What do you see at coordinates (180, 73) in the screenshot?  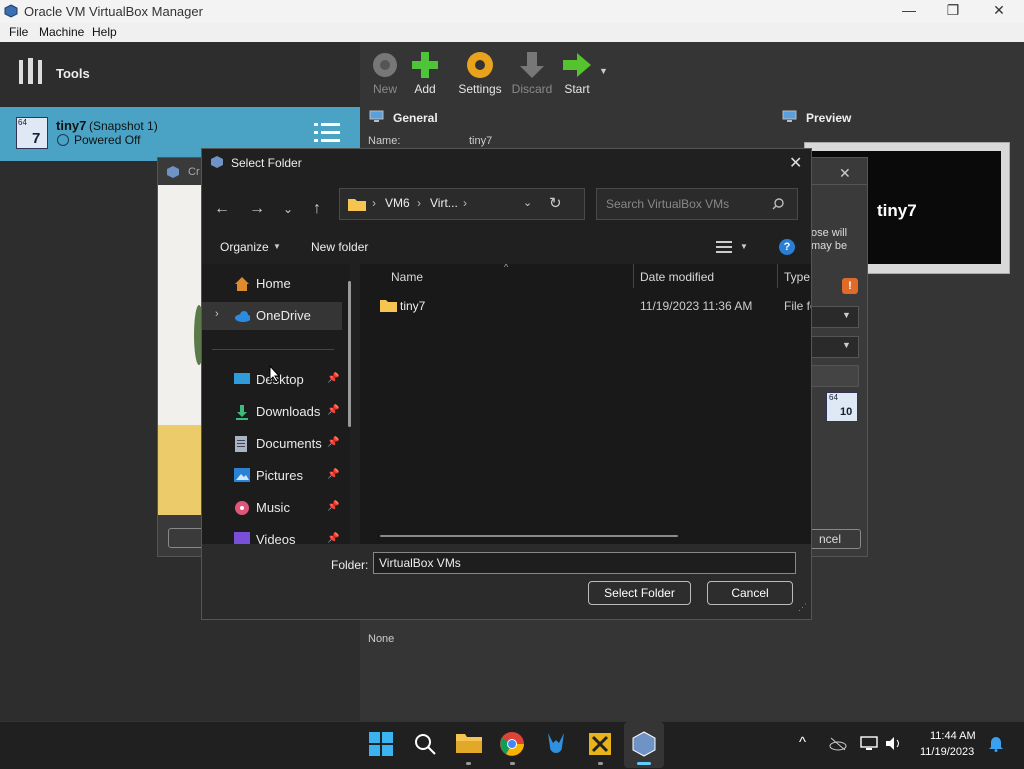 I see `tools-item: Tools` at bounding box center [180, 73].